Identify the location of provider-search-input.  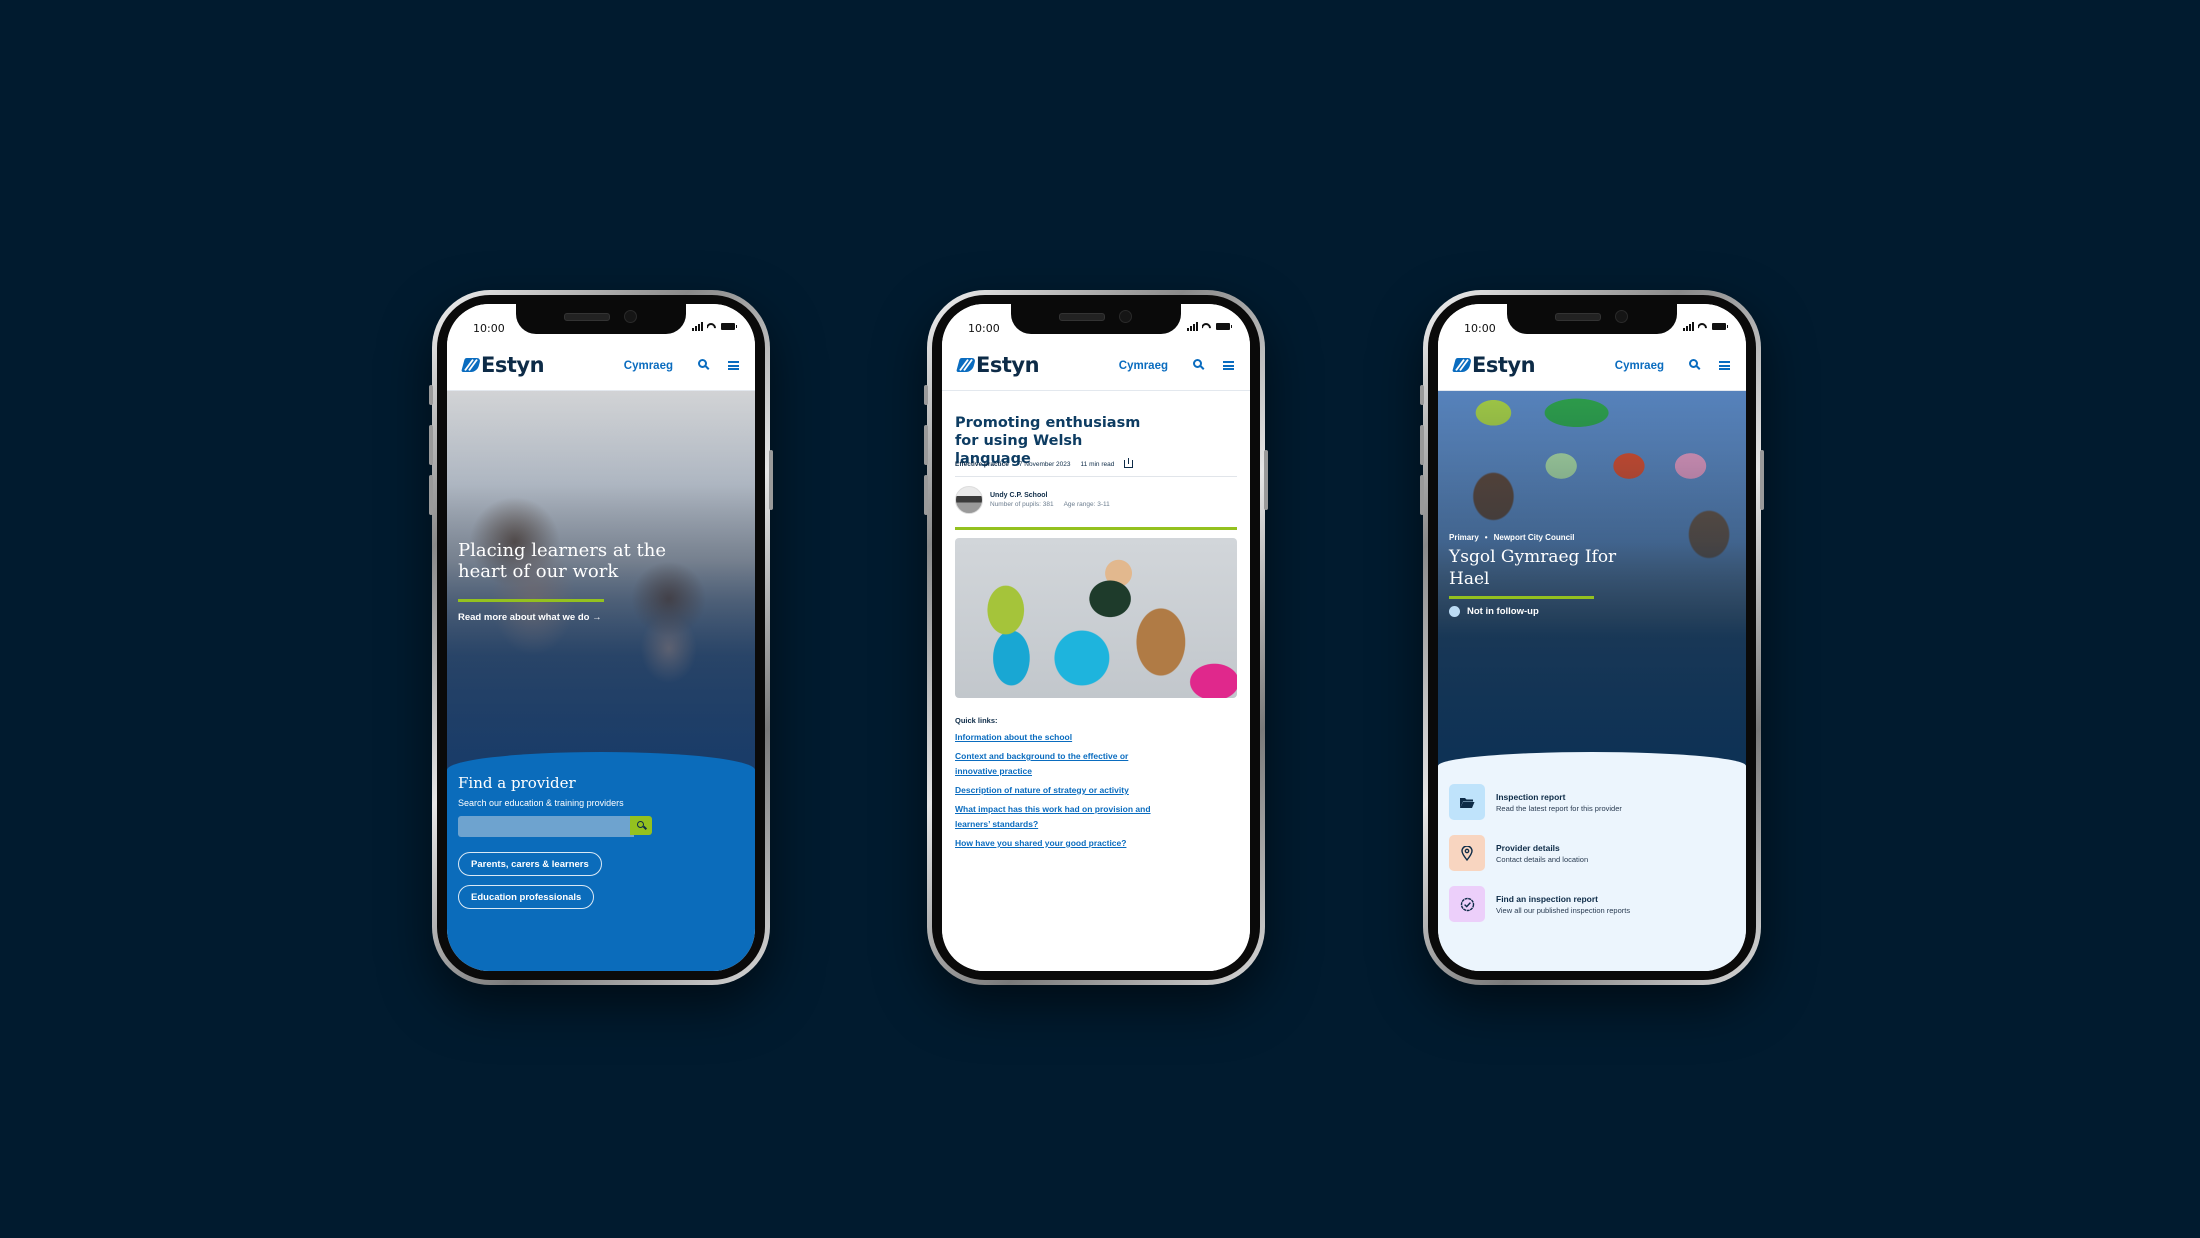
(546, 826).